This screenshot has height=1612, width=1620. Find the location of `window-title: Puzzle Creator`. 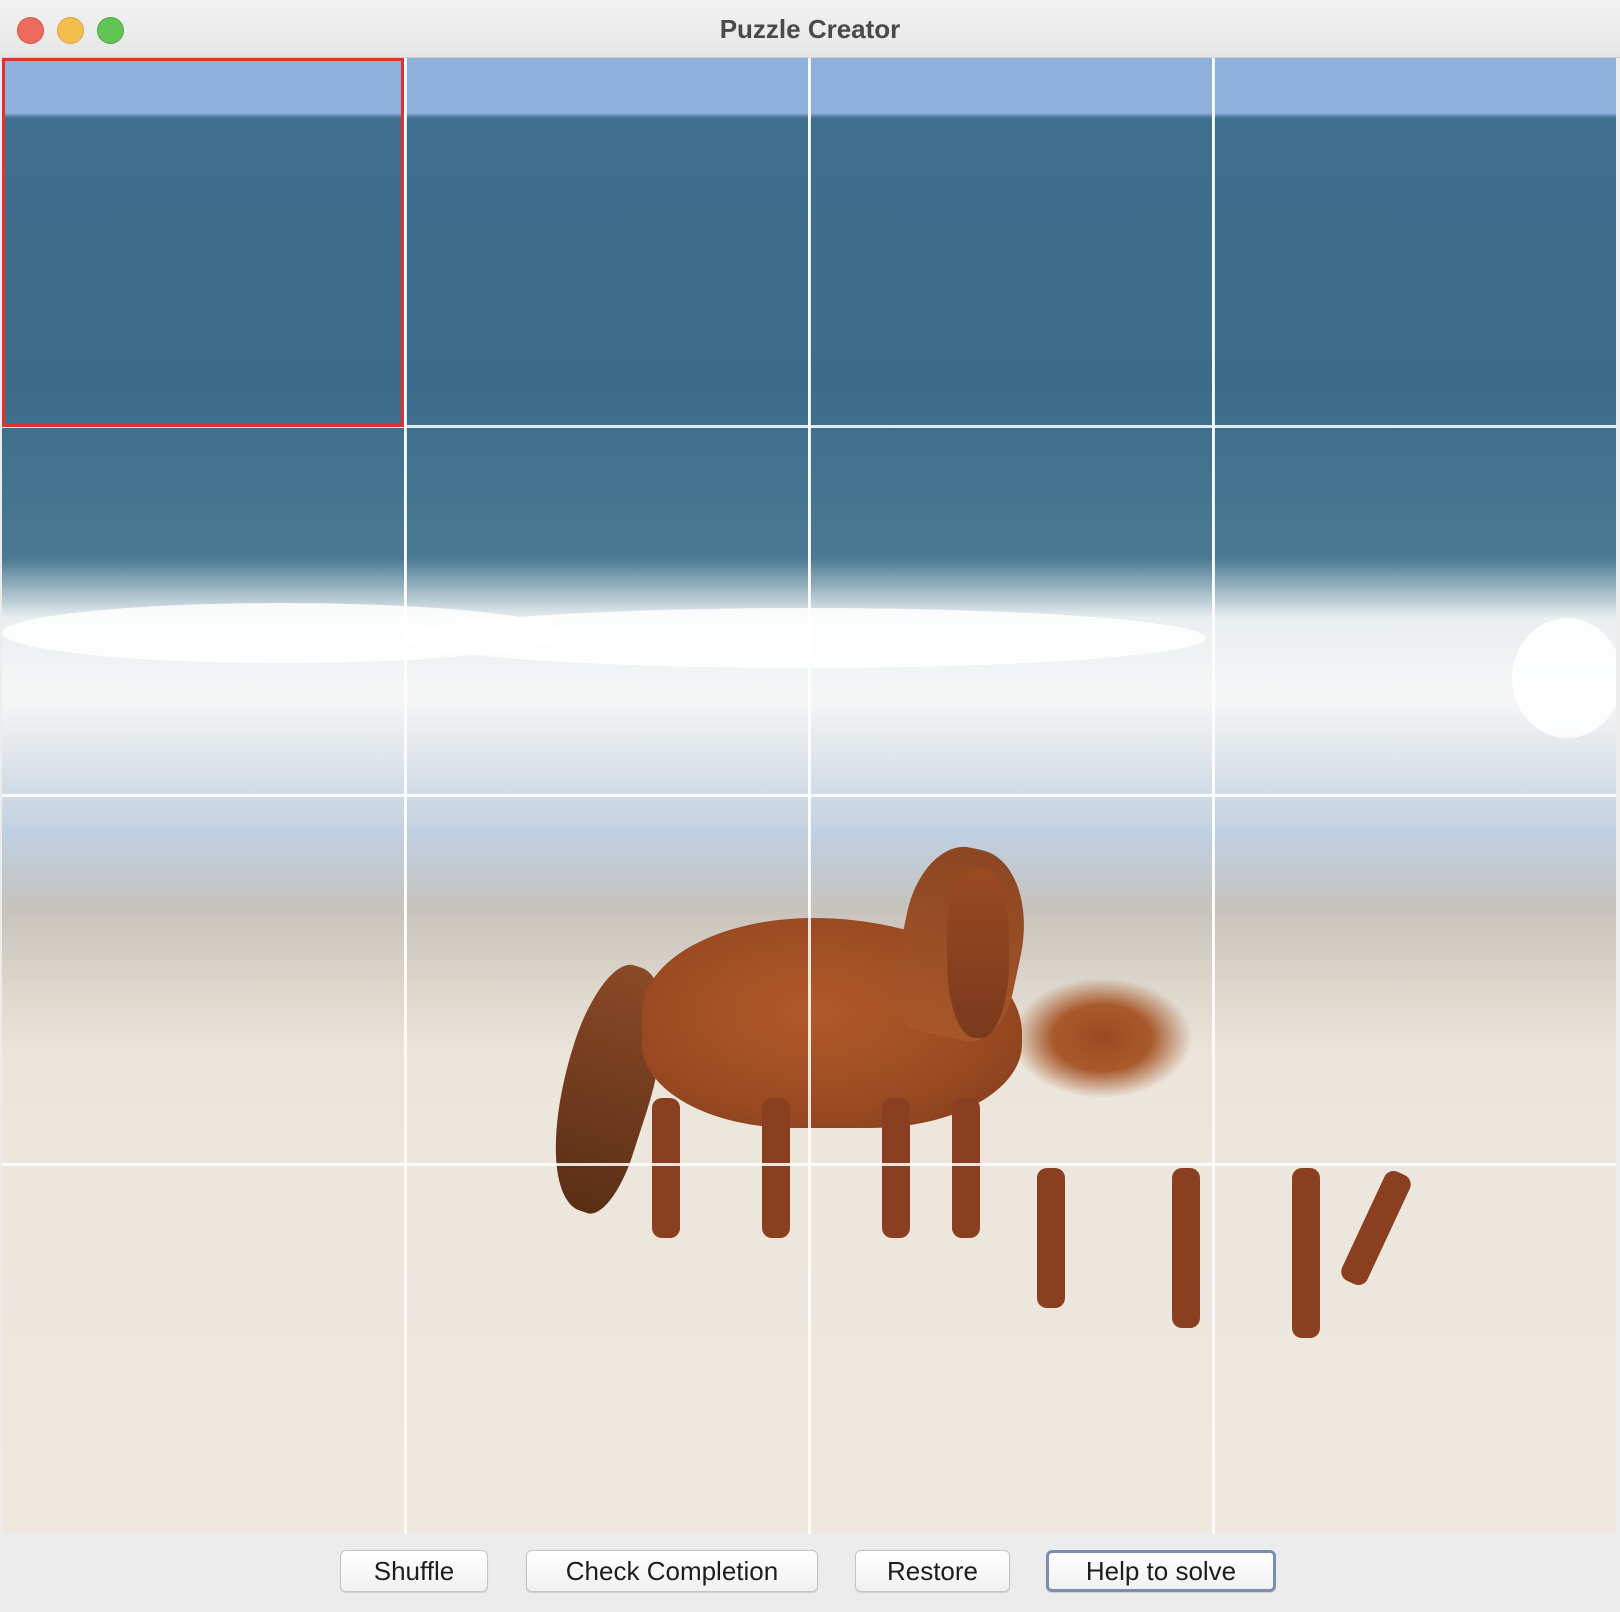

window-title: Puzzle Creator is located at coordinates (810, 29).